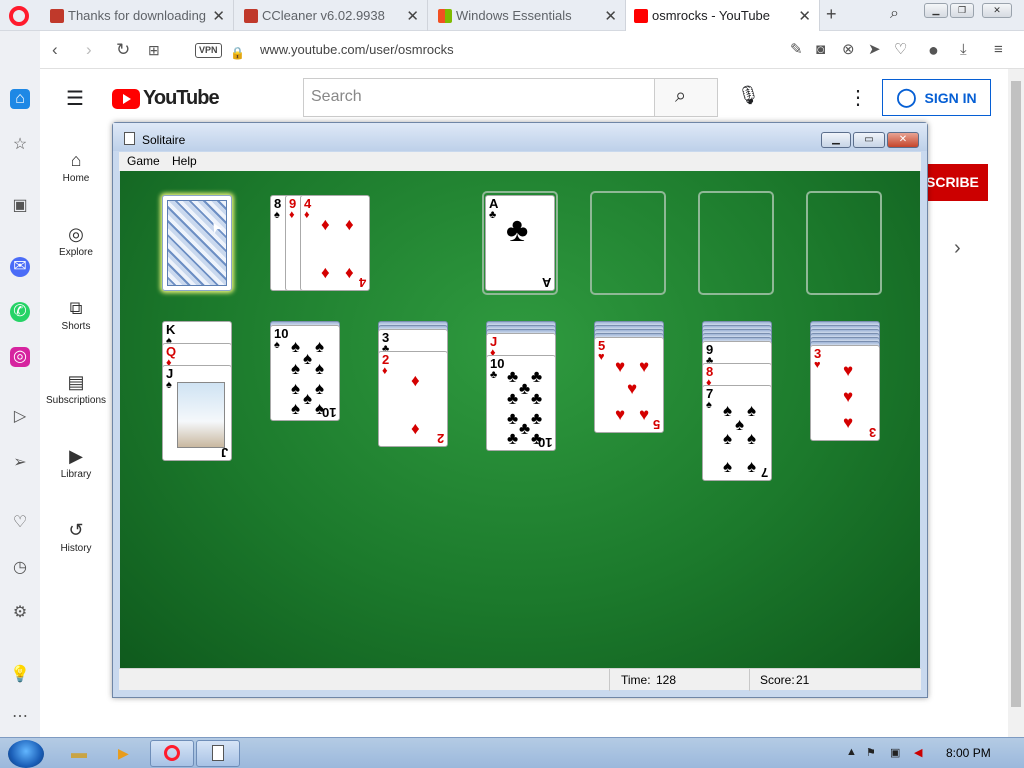 This screenshot has height=768, width=1024. Describe the element at coordinates (79, 753) in the screenshot. I see `taskbar-explorer: ▬` at that location.